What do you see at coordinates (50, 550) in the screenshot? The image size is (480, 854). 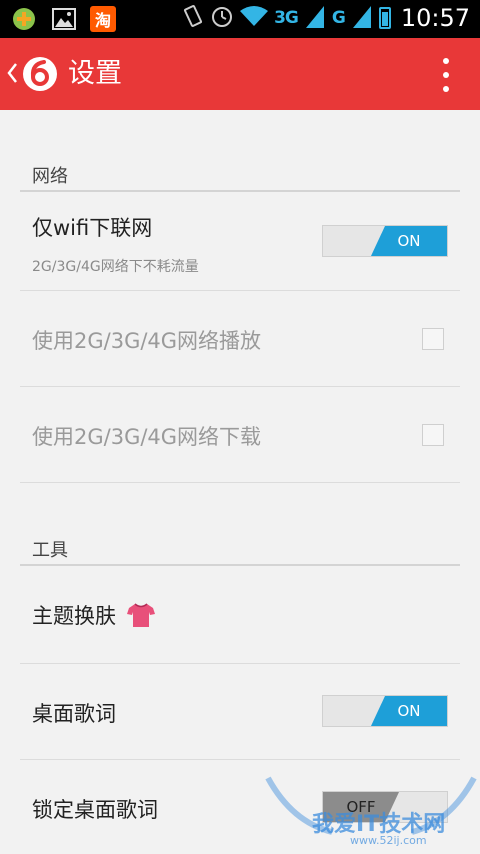 I see `section-header-label: 工具` at bounding box center [50, 550].